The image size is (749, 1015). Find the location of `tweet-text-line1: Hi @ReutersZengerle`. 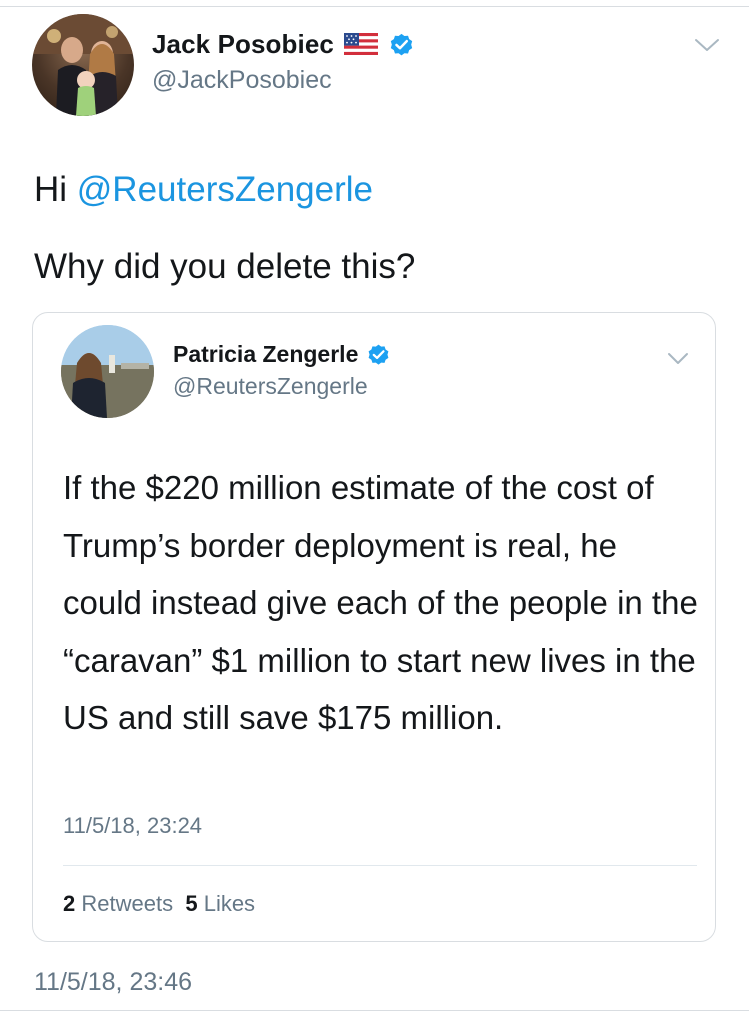

tweet-text-line1: Hi @ReutersZengerle is located at coordinates (203, 190).